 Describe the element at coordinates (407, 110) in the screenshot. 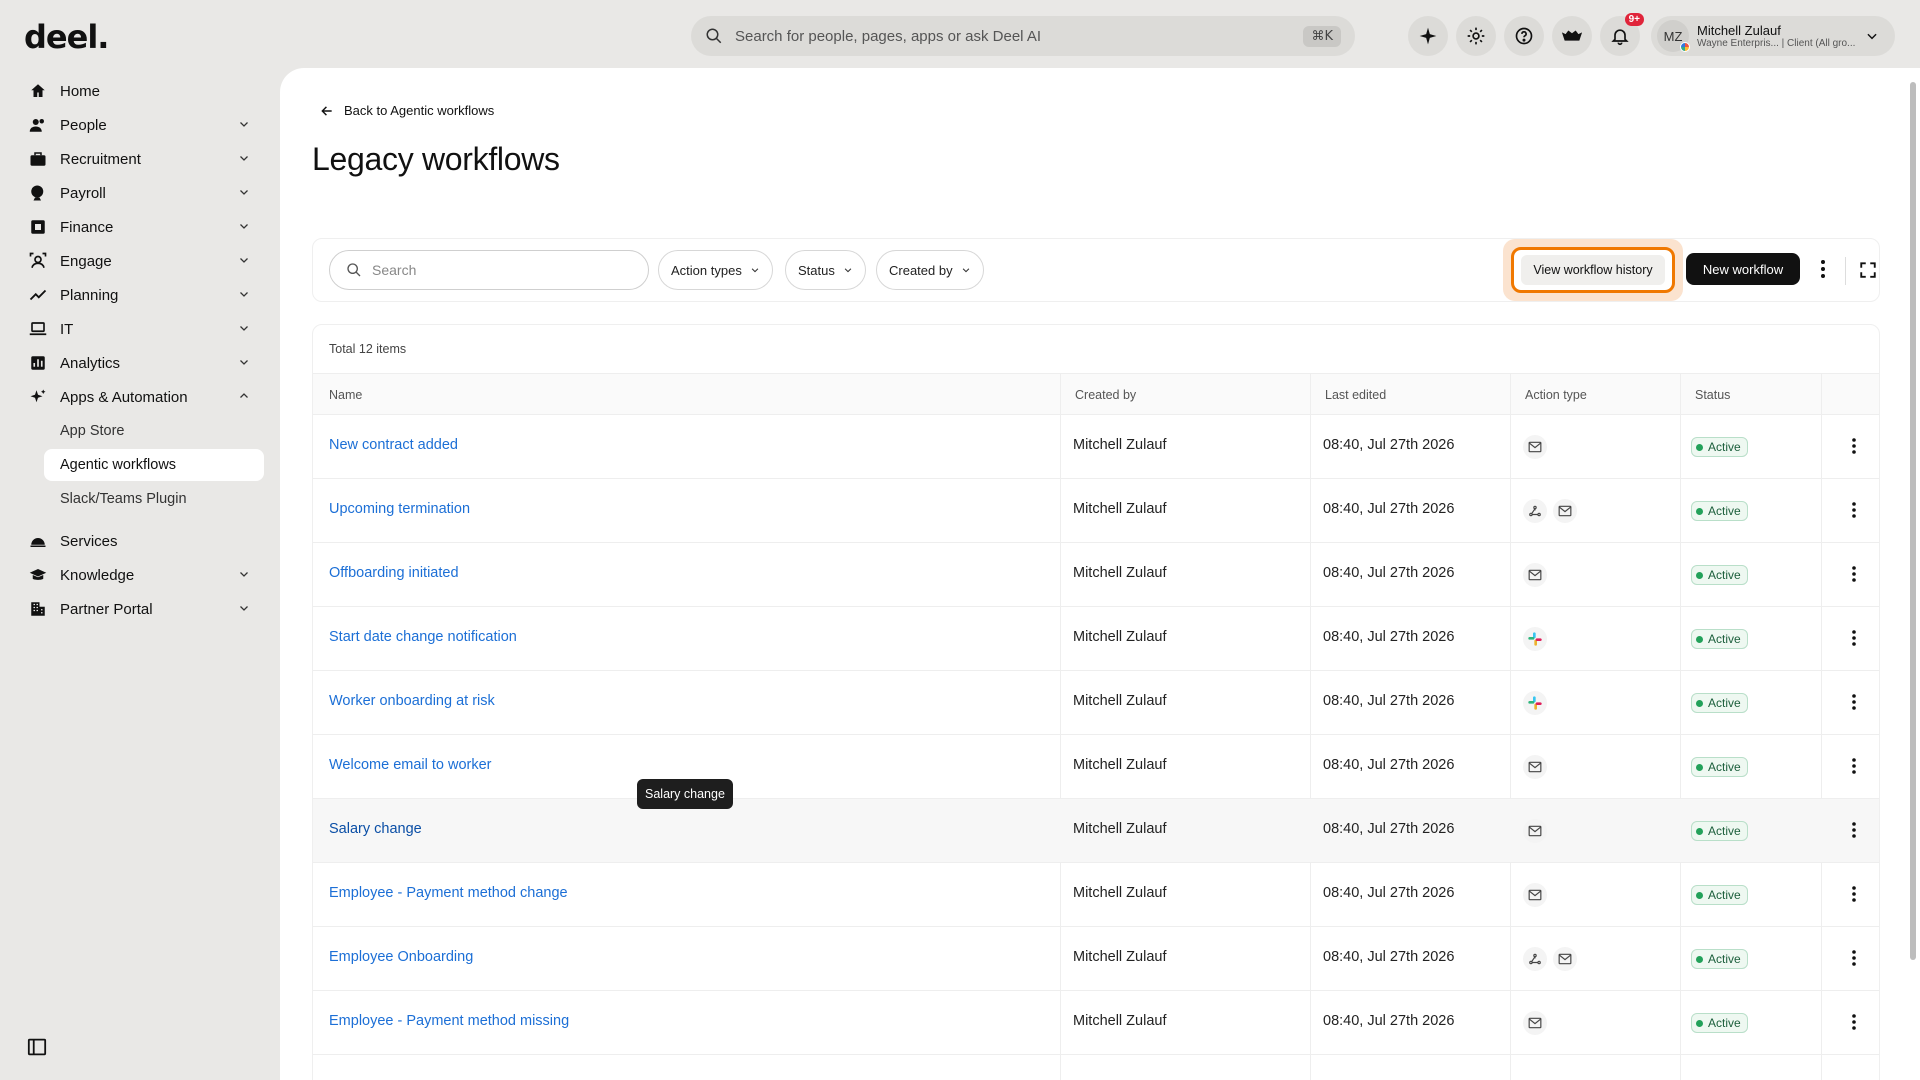

I see `back-to-agentic-workflows-link: Back to Agentic workflows` at that location.